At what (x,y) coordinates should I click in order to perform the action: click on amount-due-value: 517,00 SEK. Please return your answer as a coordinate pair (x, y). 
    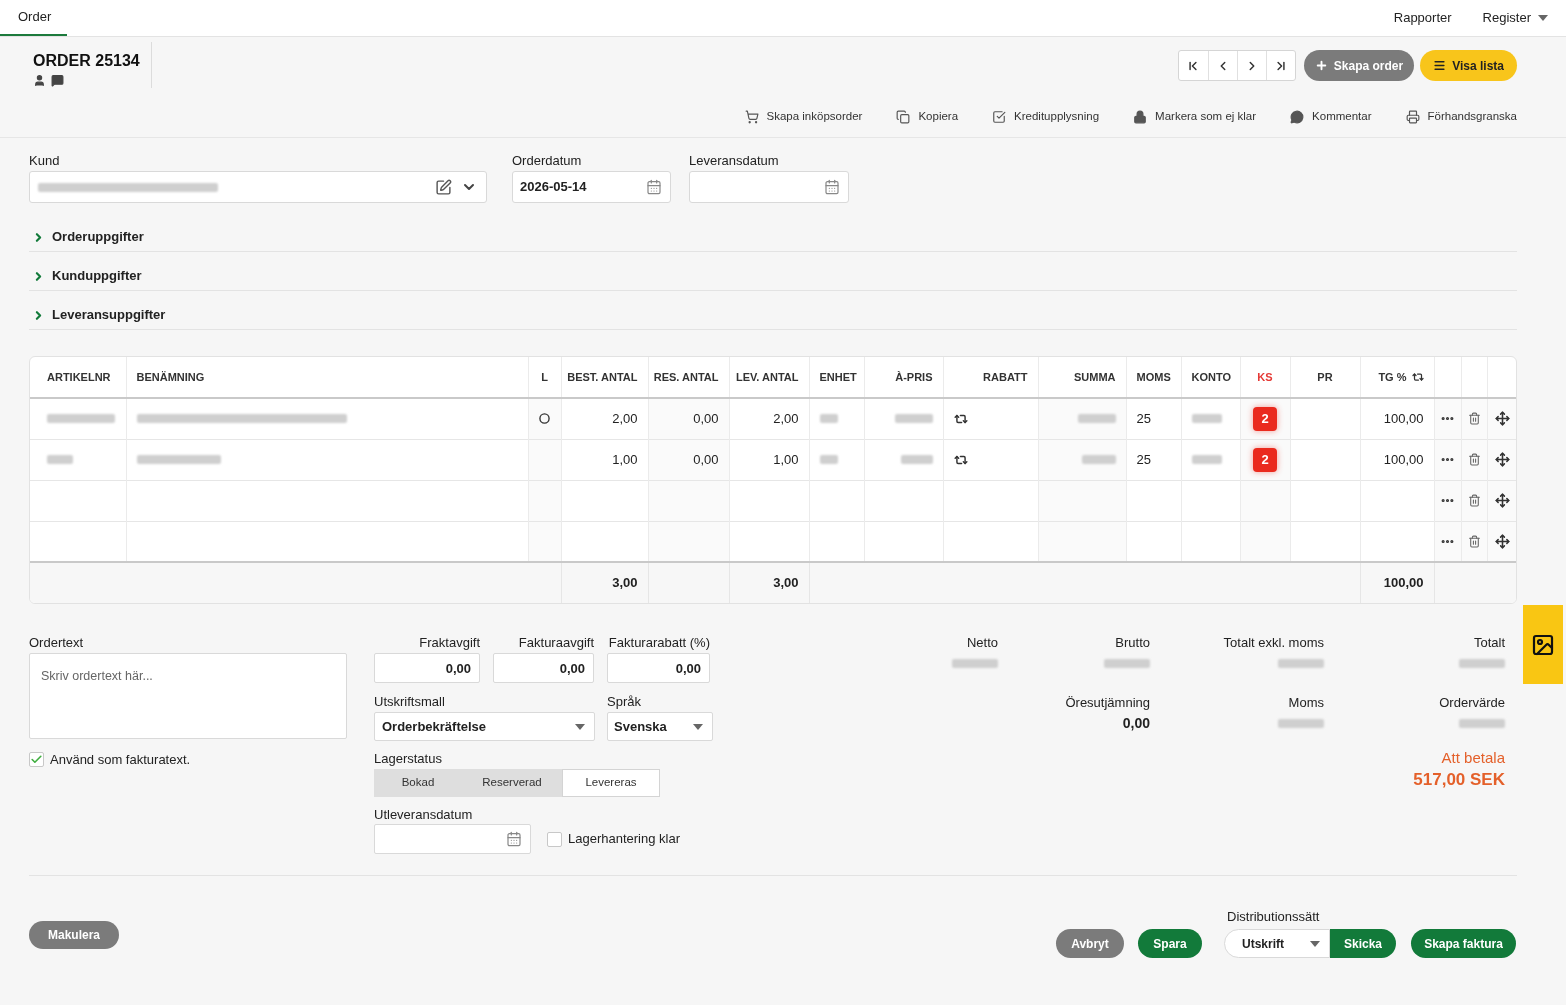
    Looking at the image, I should click on (1459, 779).